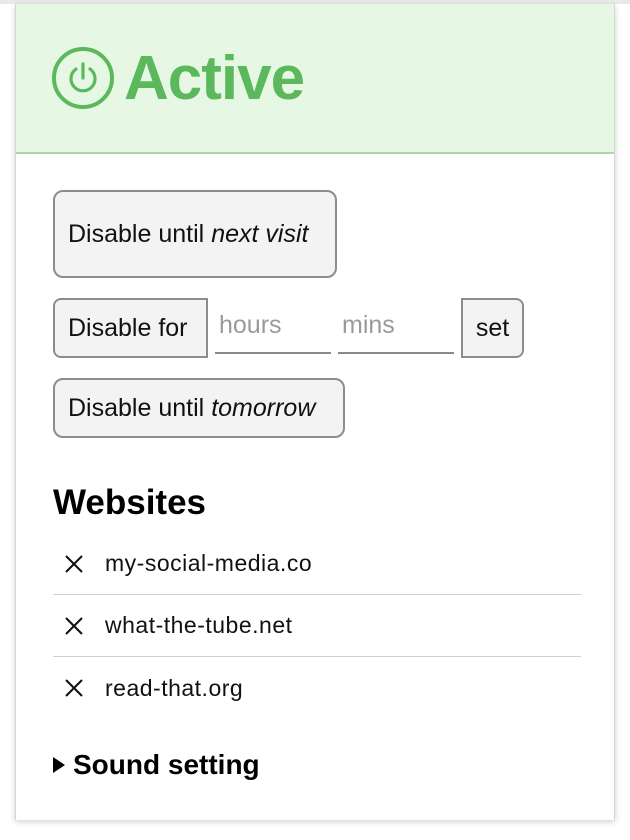 The image size is (630, 840). I want to click on website-name: what-the-tube.net, so click(199, 625).